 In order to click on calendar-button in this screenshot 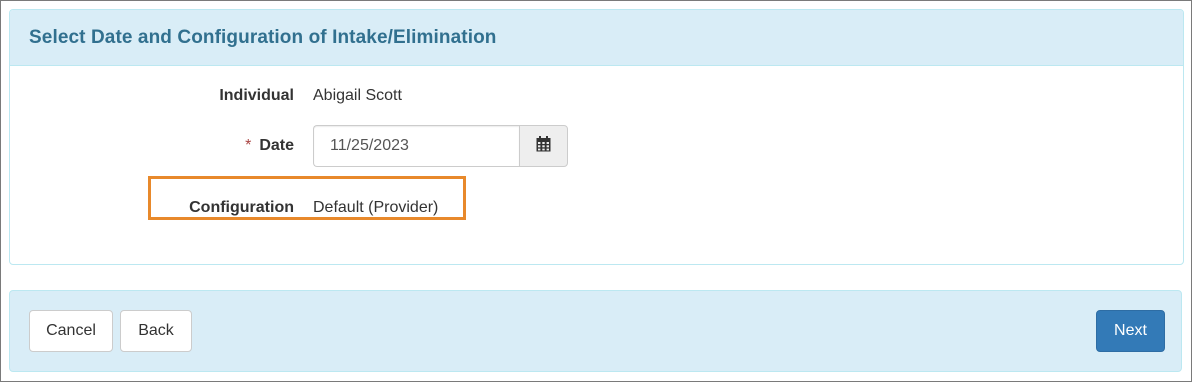, I will do `click(543, 146)`.